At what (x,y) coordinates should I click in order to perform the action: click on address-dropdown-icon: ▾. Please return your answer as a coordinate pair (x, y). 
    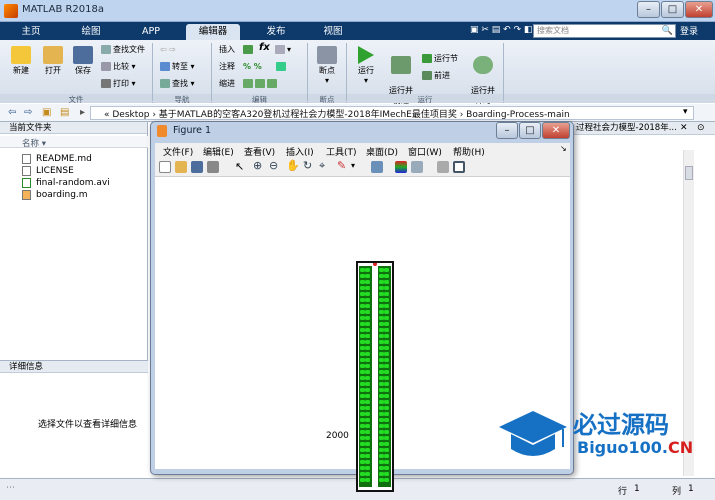
    Looking at the image, I should click on (685, 112).